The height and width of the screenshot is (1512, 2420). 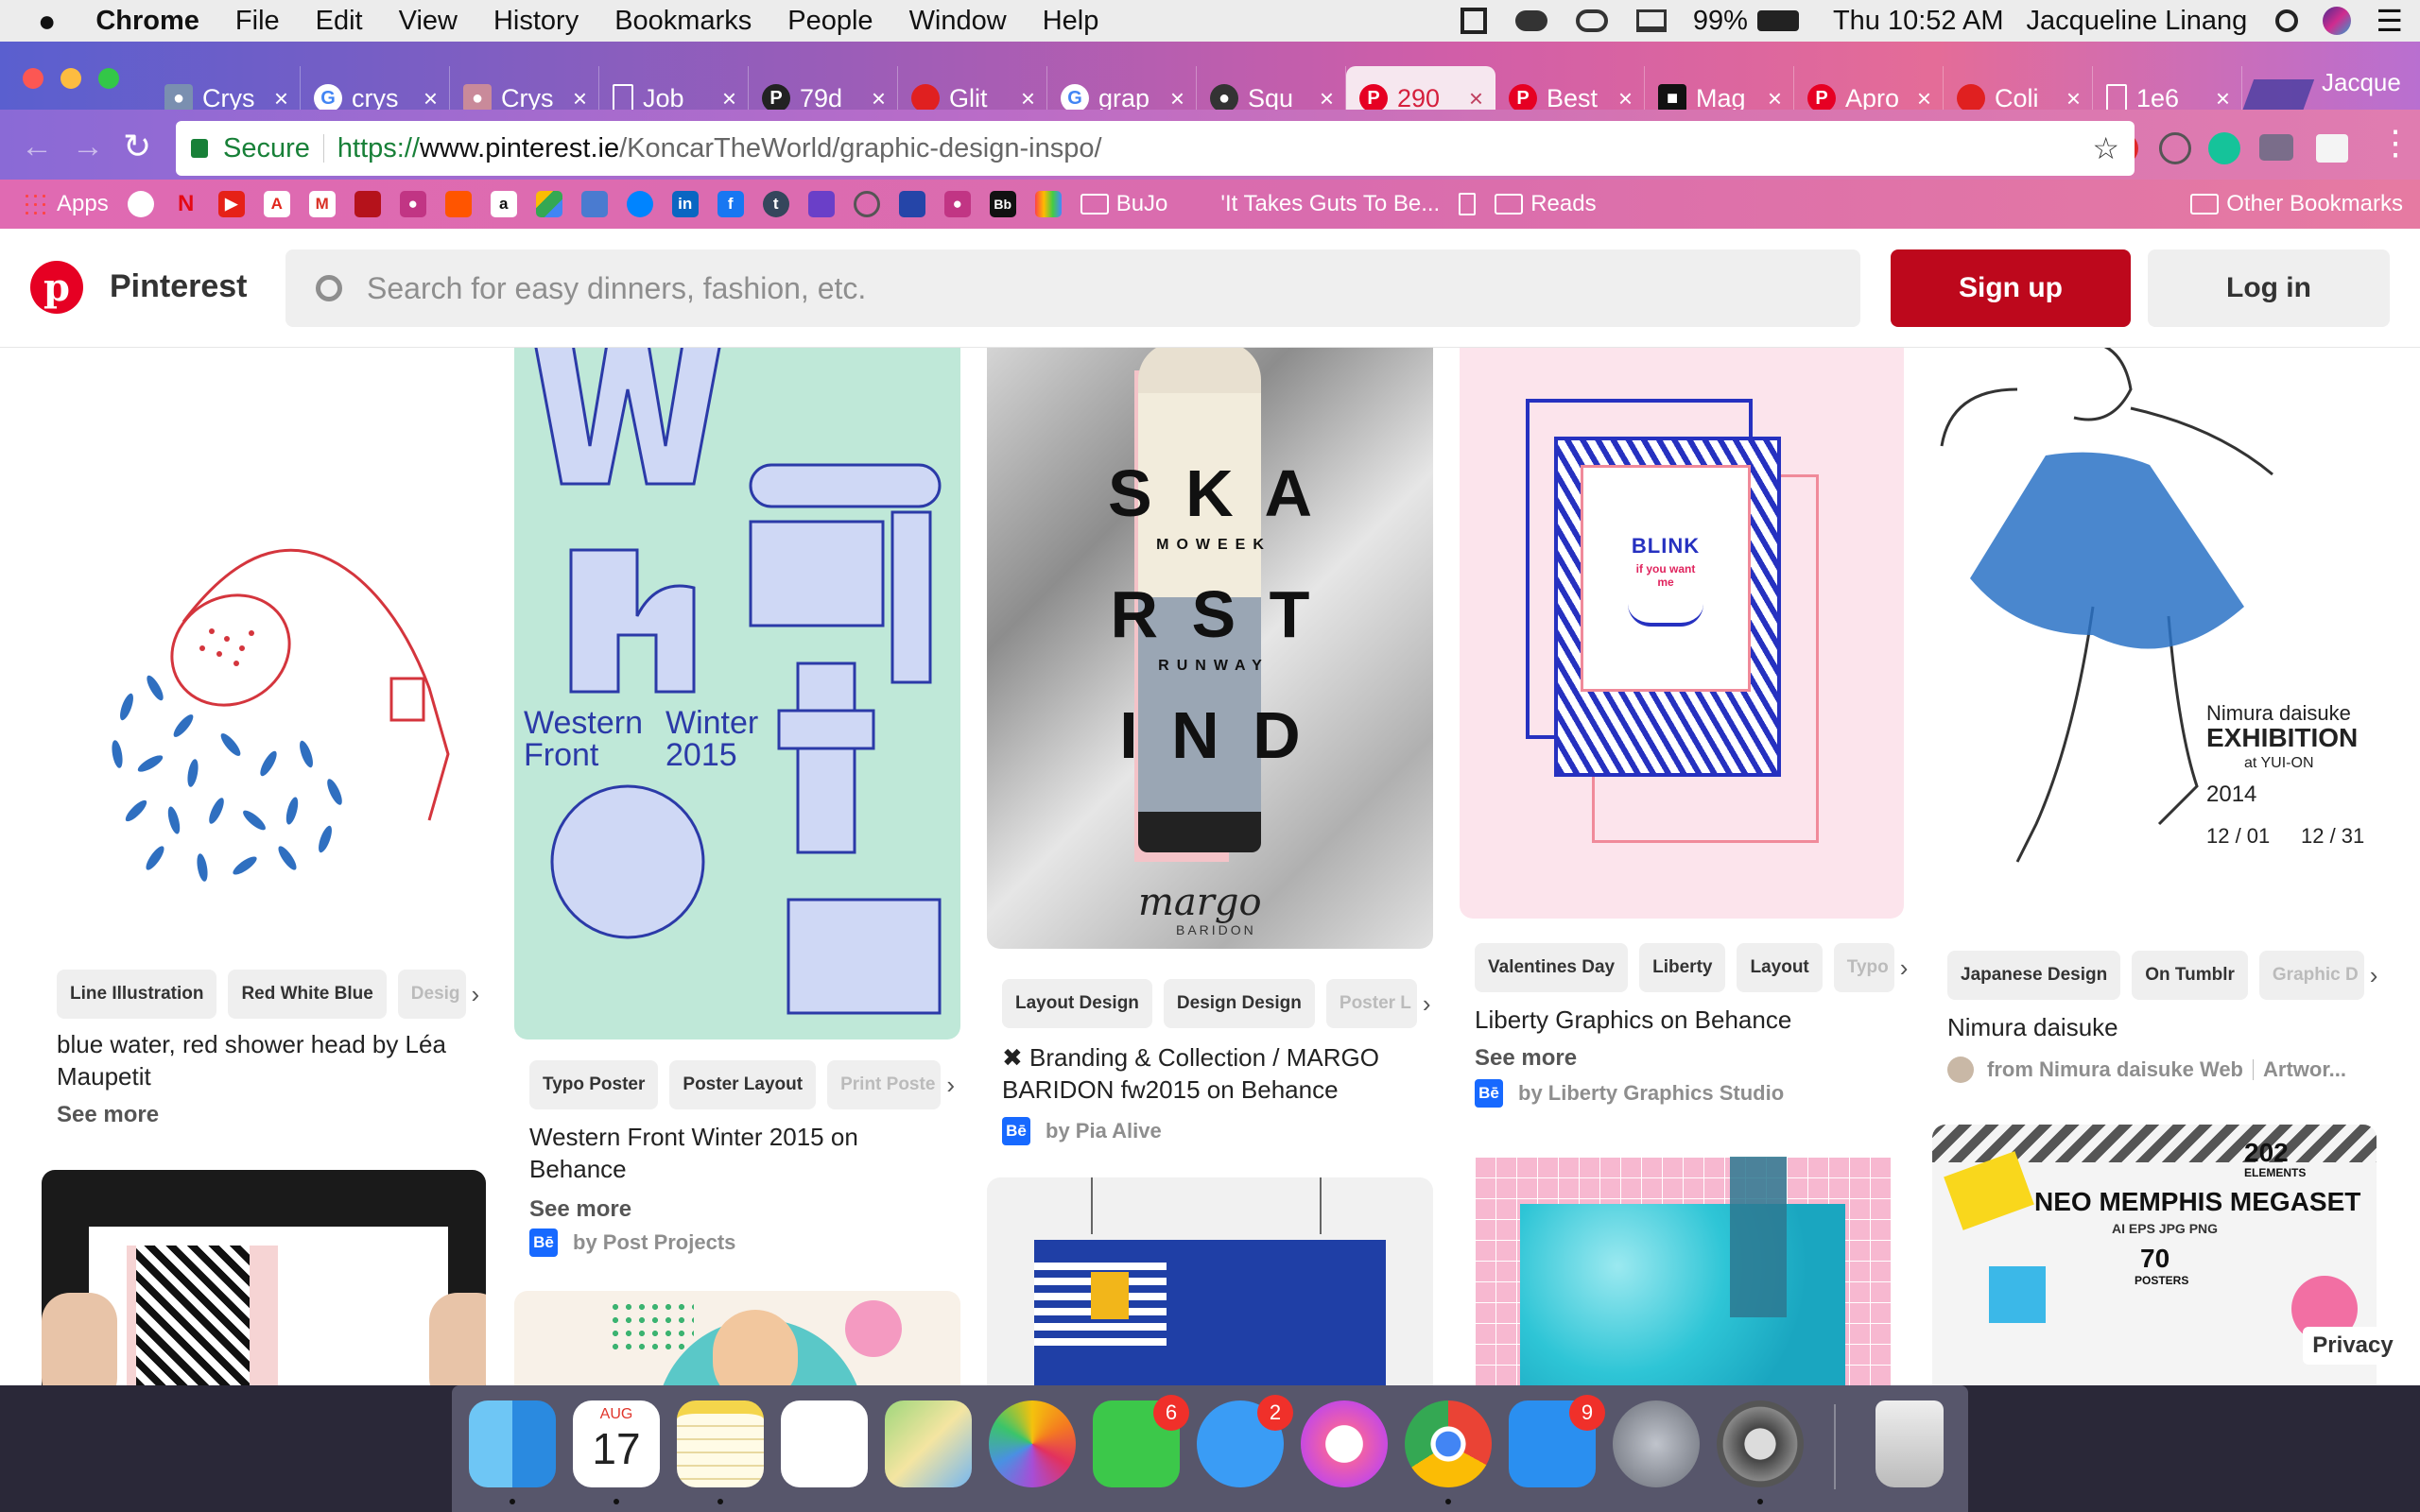 I want to click on tag-chip: Desig, so click(x=431, y=994).